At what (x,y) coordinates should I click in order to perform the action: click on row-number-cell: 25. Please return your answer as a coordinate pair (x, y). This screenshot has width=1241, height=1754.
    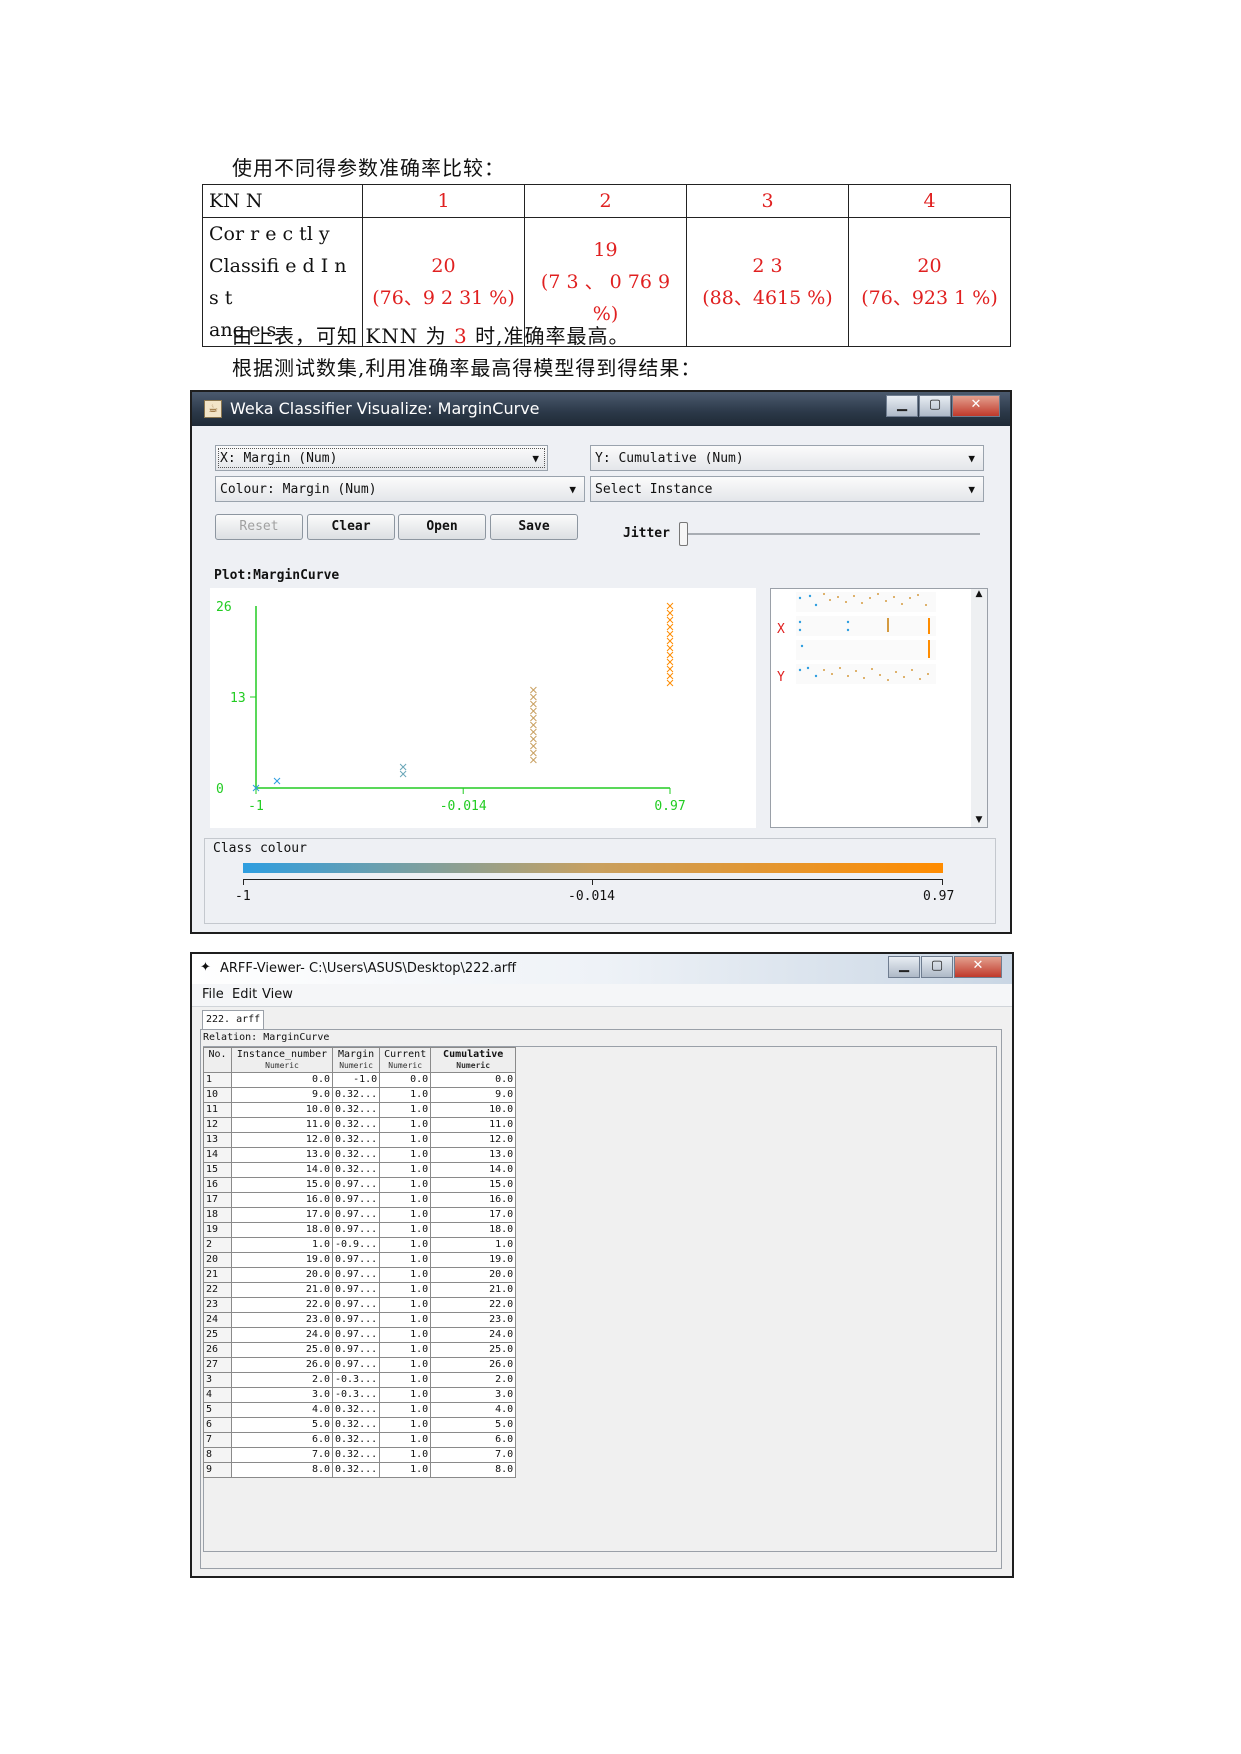
    Looking at the image, I should click on (217, 1335).